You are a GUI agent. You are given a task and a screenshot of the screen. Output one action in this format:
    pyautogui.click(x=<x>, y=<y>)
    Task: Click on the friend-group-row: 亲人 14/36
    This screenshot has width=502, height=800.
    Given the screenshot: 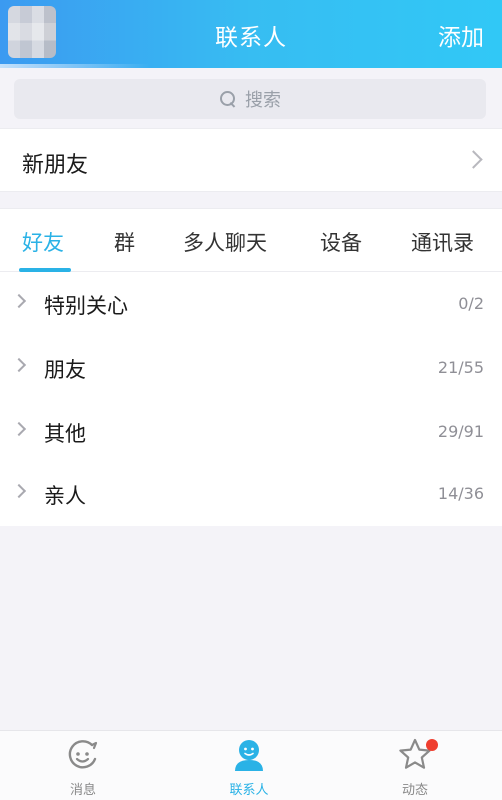 What is the action you would take?
    pyautogui.click(x=251, y=494)
    